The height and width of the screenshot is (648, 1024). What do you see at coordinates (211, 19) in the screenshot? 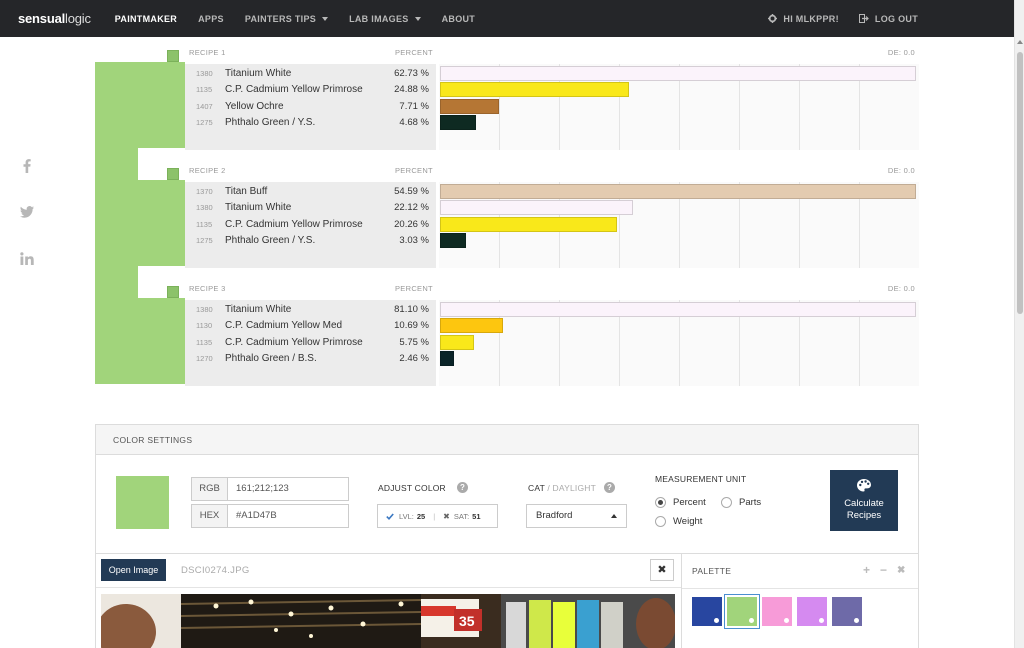
I see `nav-apps: APPS` at bounding box center [211, 19].